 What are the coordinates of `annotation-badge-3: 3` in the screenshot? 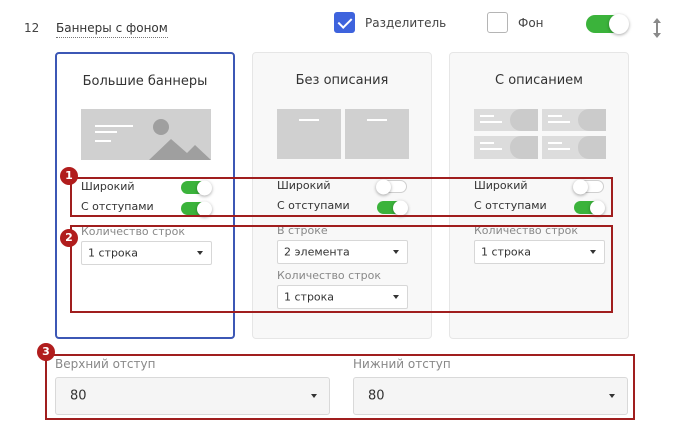 It's located at (46, 352).